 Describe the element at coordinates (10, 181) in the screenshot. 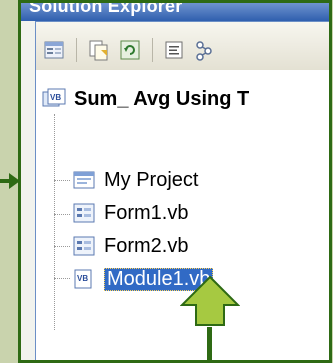

I see `annotation-arrow-right` at that location.